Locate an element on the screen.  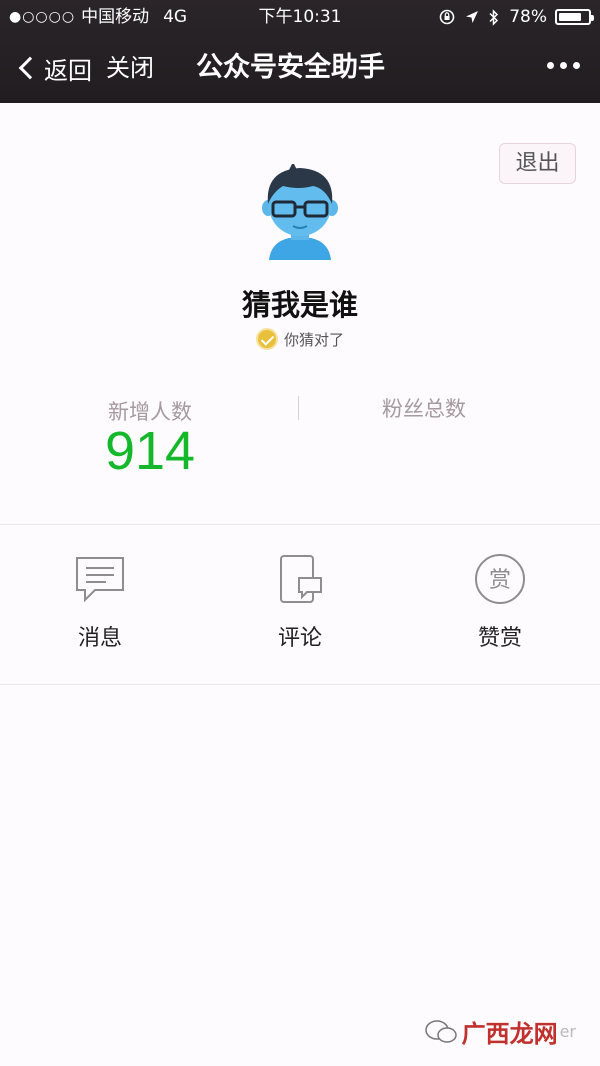
verification-status: 你猜对了 is located at coordinates (300, 339).